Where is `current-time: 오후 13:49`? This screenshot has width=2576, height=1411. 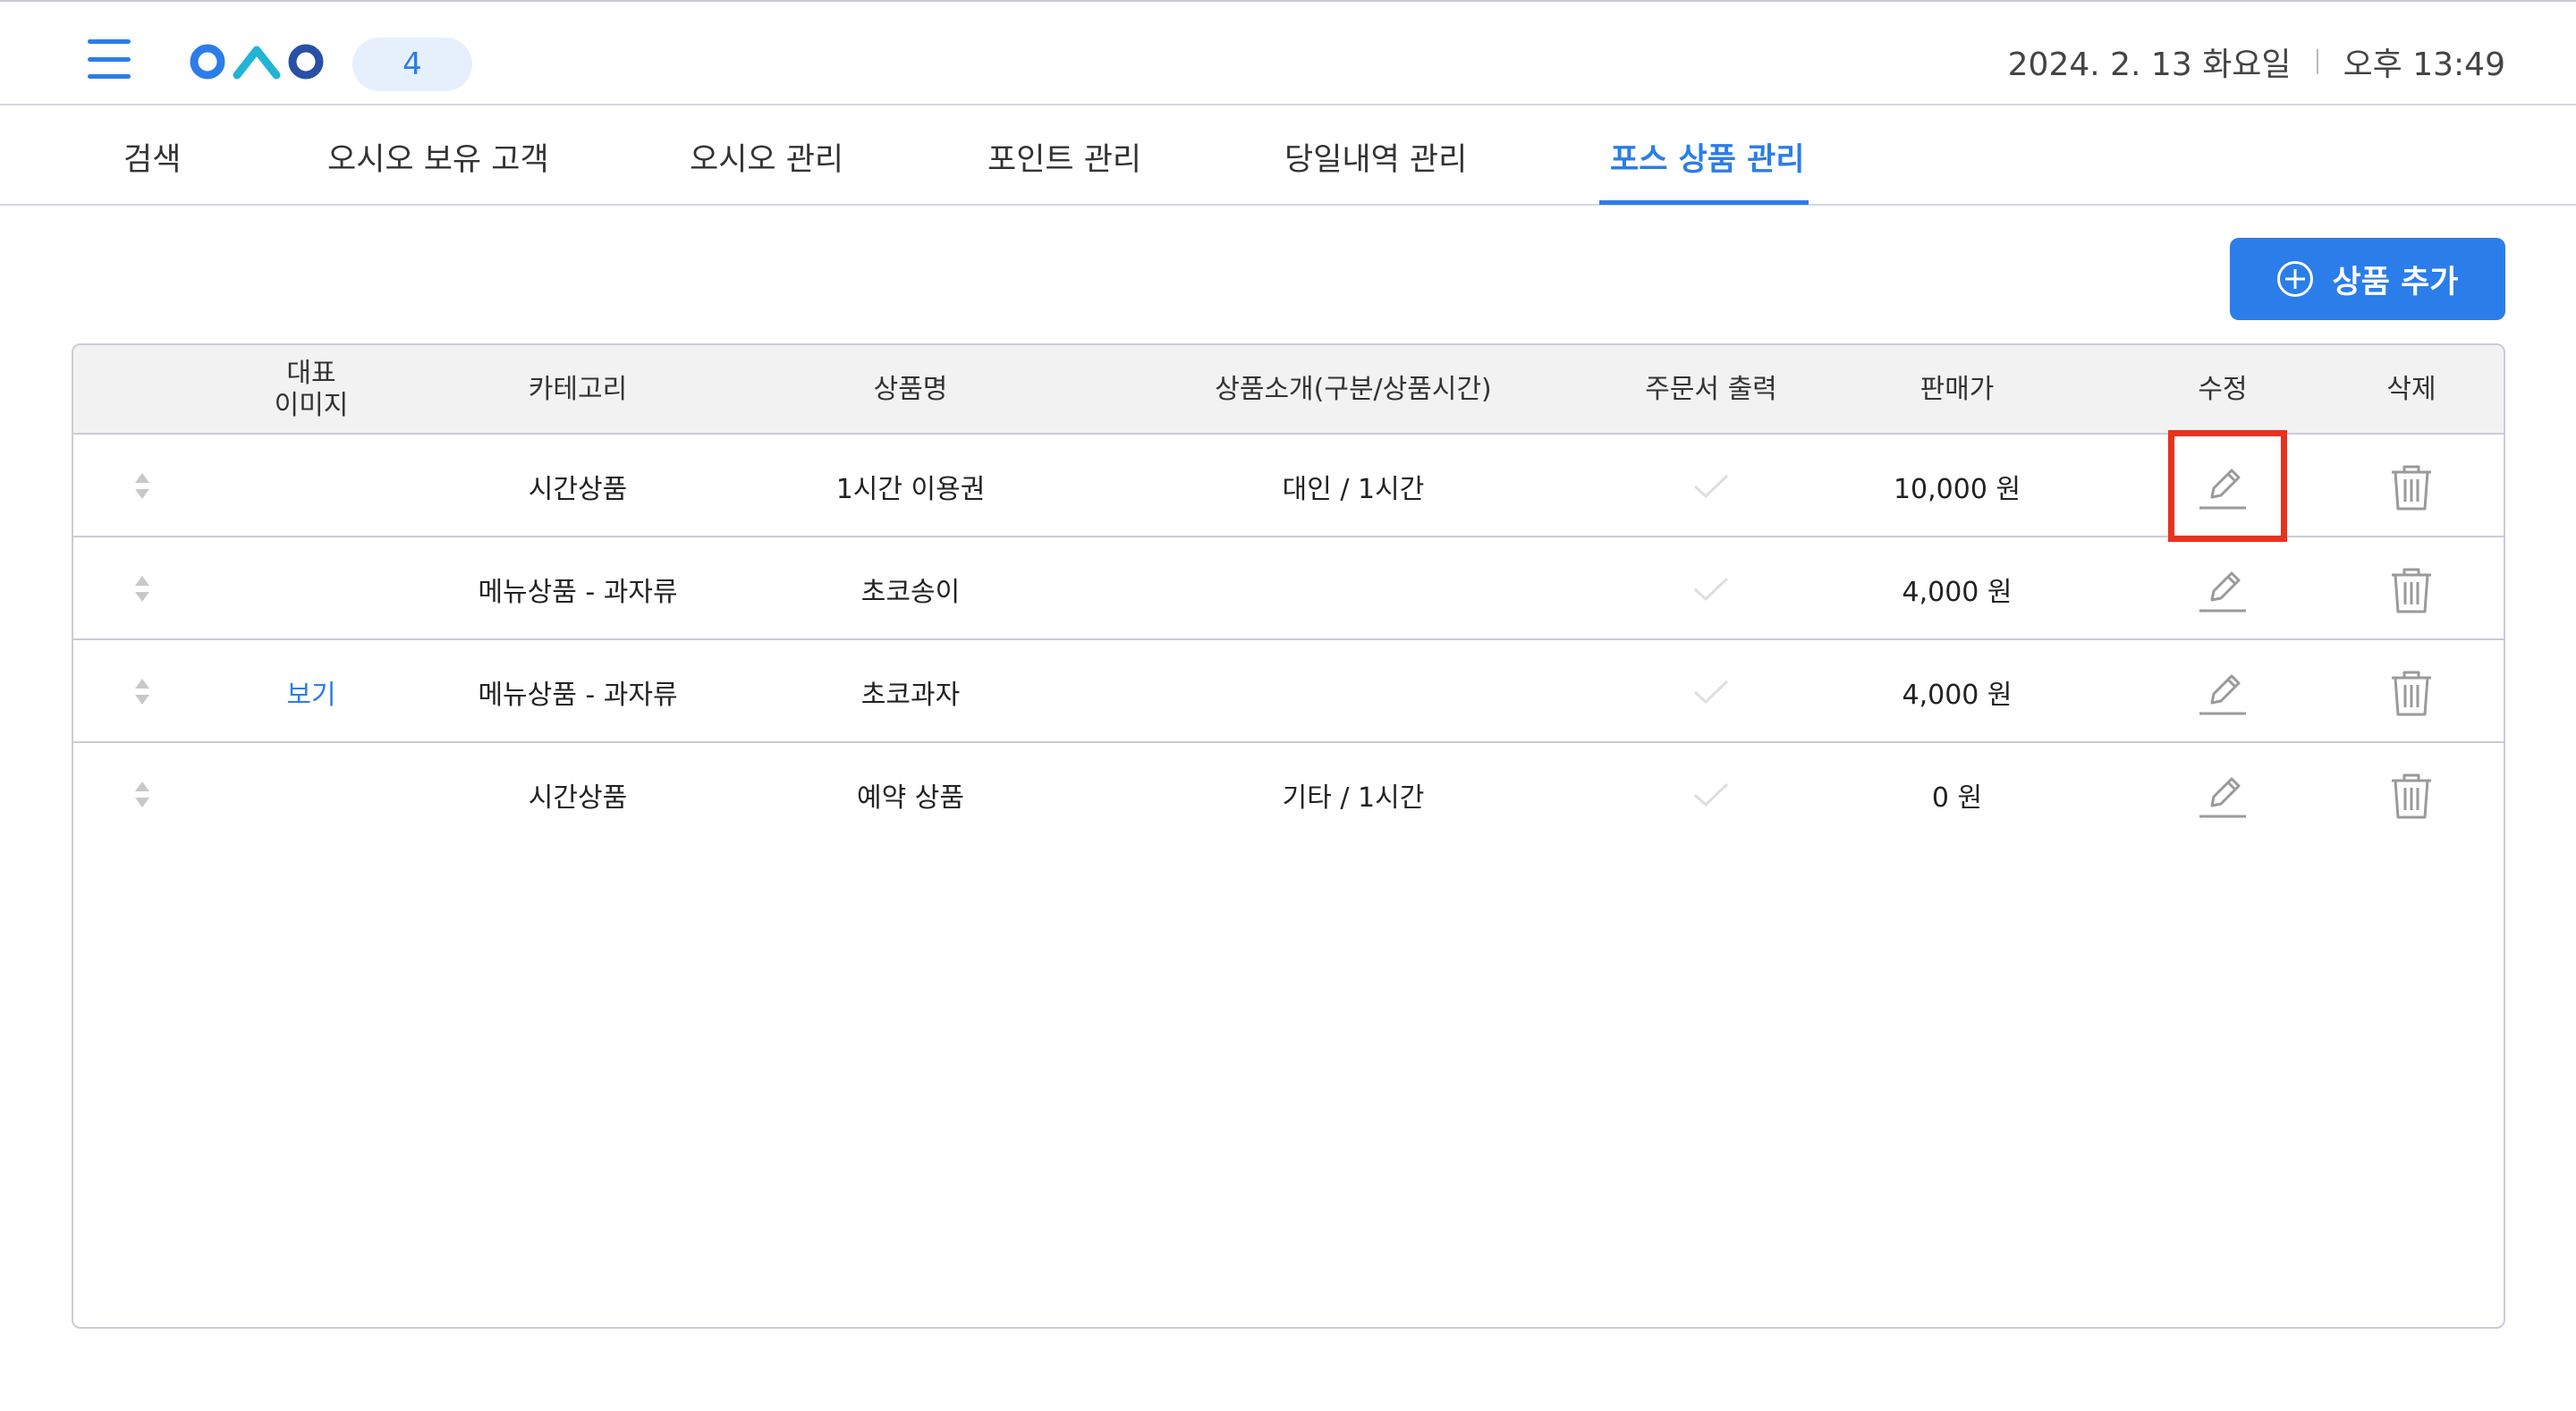
current-time: 오후 13:49 is located at coordinates (2424, 64).